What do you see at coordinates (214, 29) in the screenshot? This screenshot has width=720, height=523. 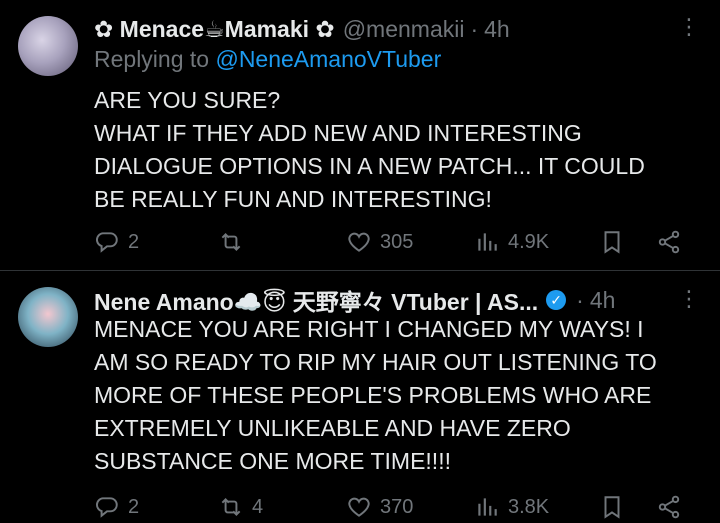 I see `display-name: ✿ Menace☕Mamaki ✿` at bounding box center [214, 29].